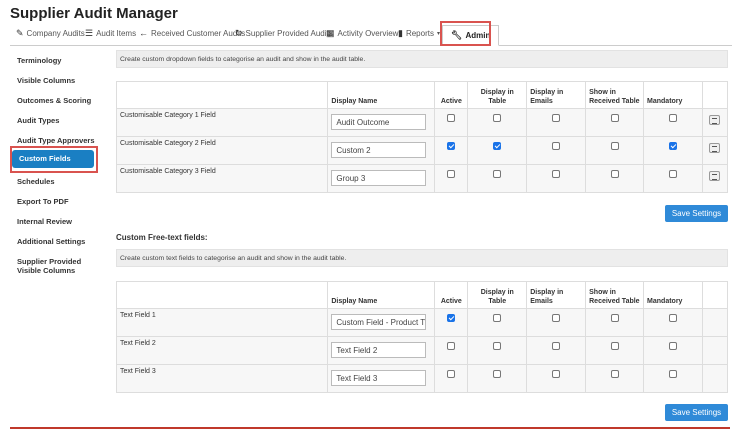 The height and width of the screenshot is (436, 740). What do you see at coordinates (162, 237) in the screenshot?
I see `freetext-section-title: Custom Free-text fields:` at bounding box center [162, 237].